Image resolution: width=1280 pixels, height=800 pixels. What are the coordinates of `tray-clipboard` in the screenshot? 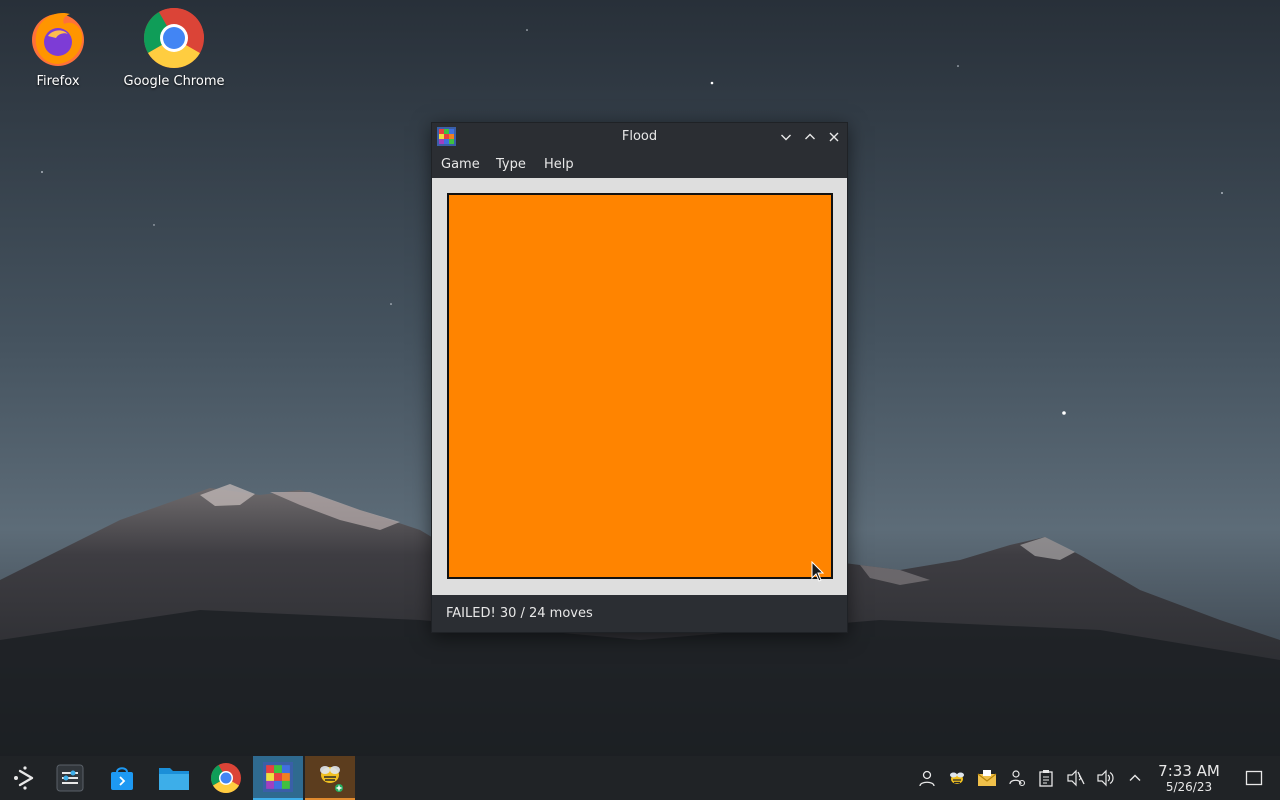 It's located at (1046, 778).